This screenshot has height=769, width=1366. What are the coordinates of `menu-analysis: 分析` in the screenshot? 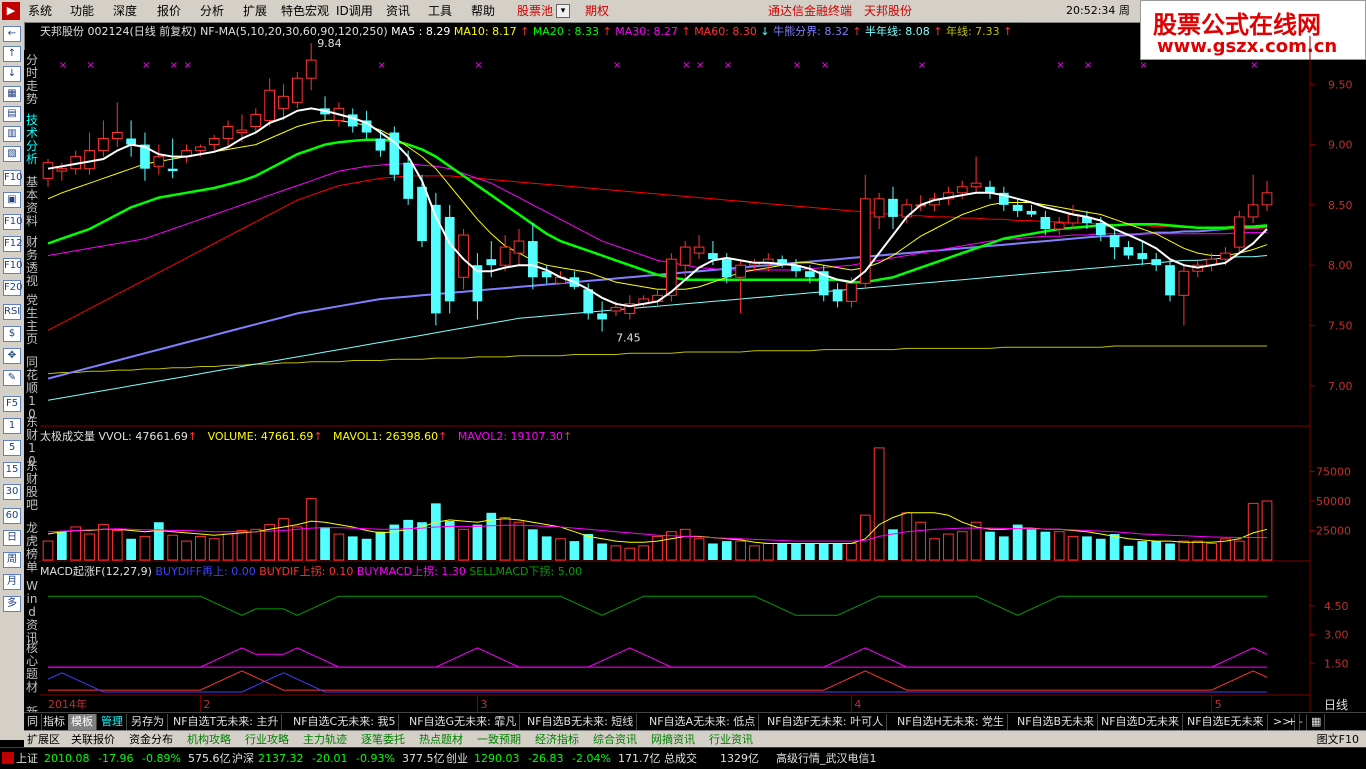 It's located at (212, 11).